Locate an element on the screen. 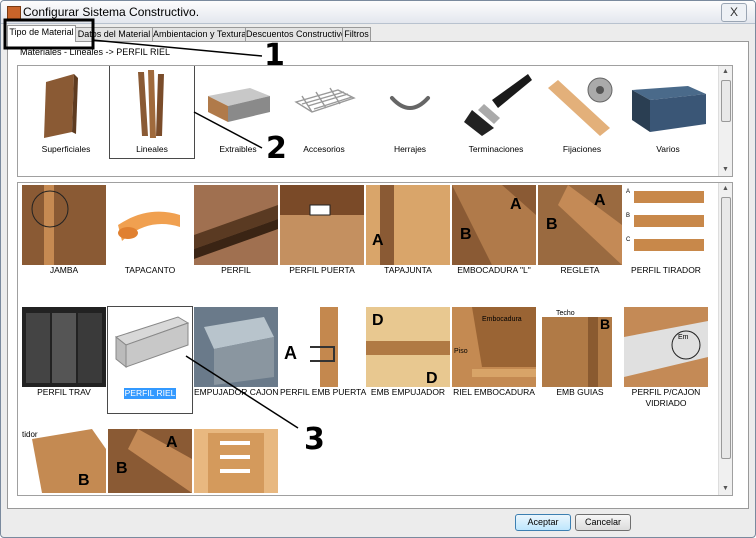 The width and height of the screenshot is (756, 538). tab-ambientacion-texturas: Ambientacion y Texturas is located at coordinates (201, 34).